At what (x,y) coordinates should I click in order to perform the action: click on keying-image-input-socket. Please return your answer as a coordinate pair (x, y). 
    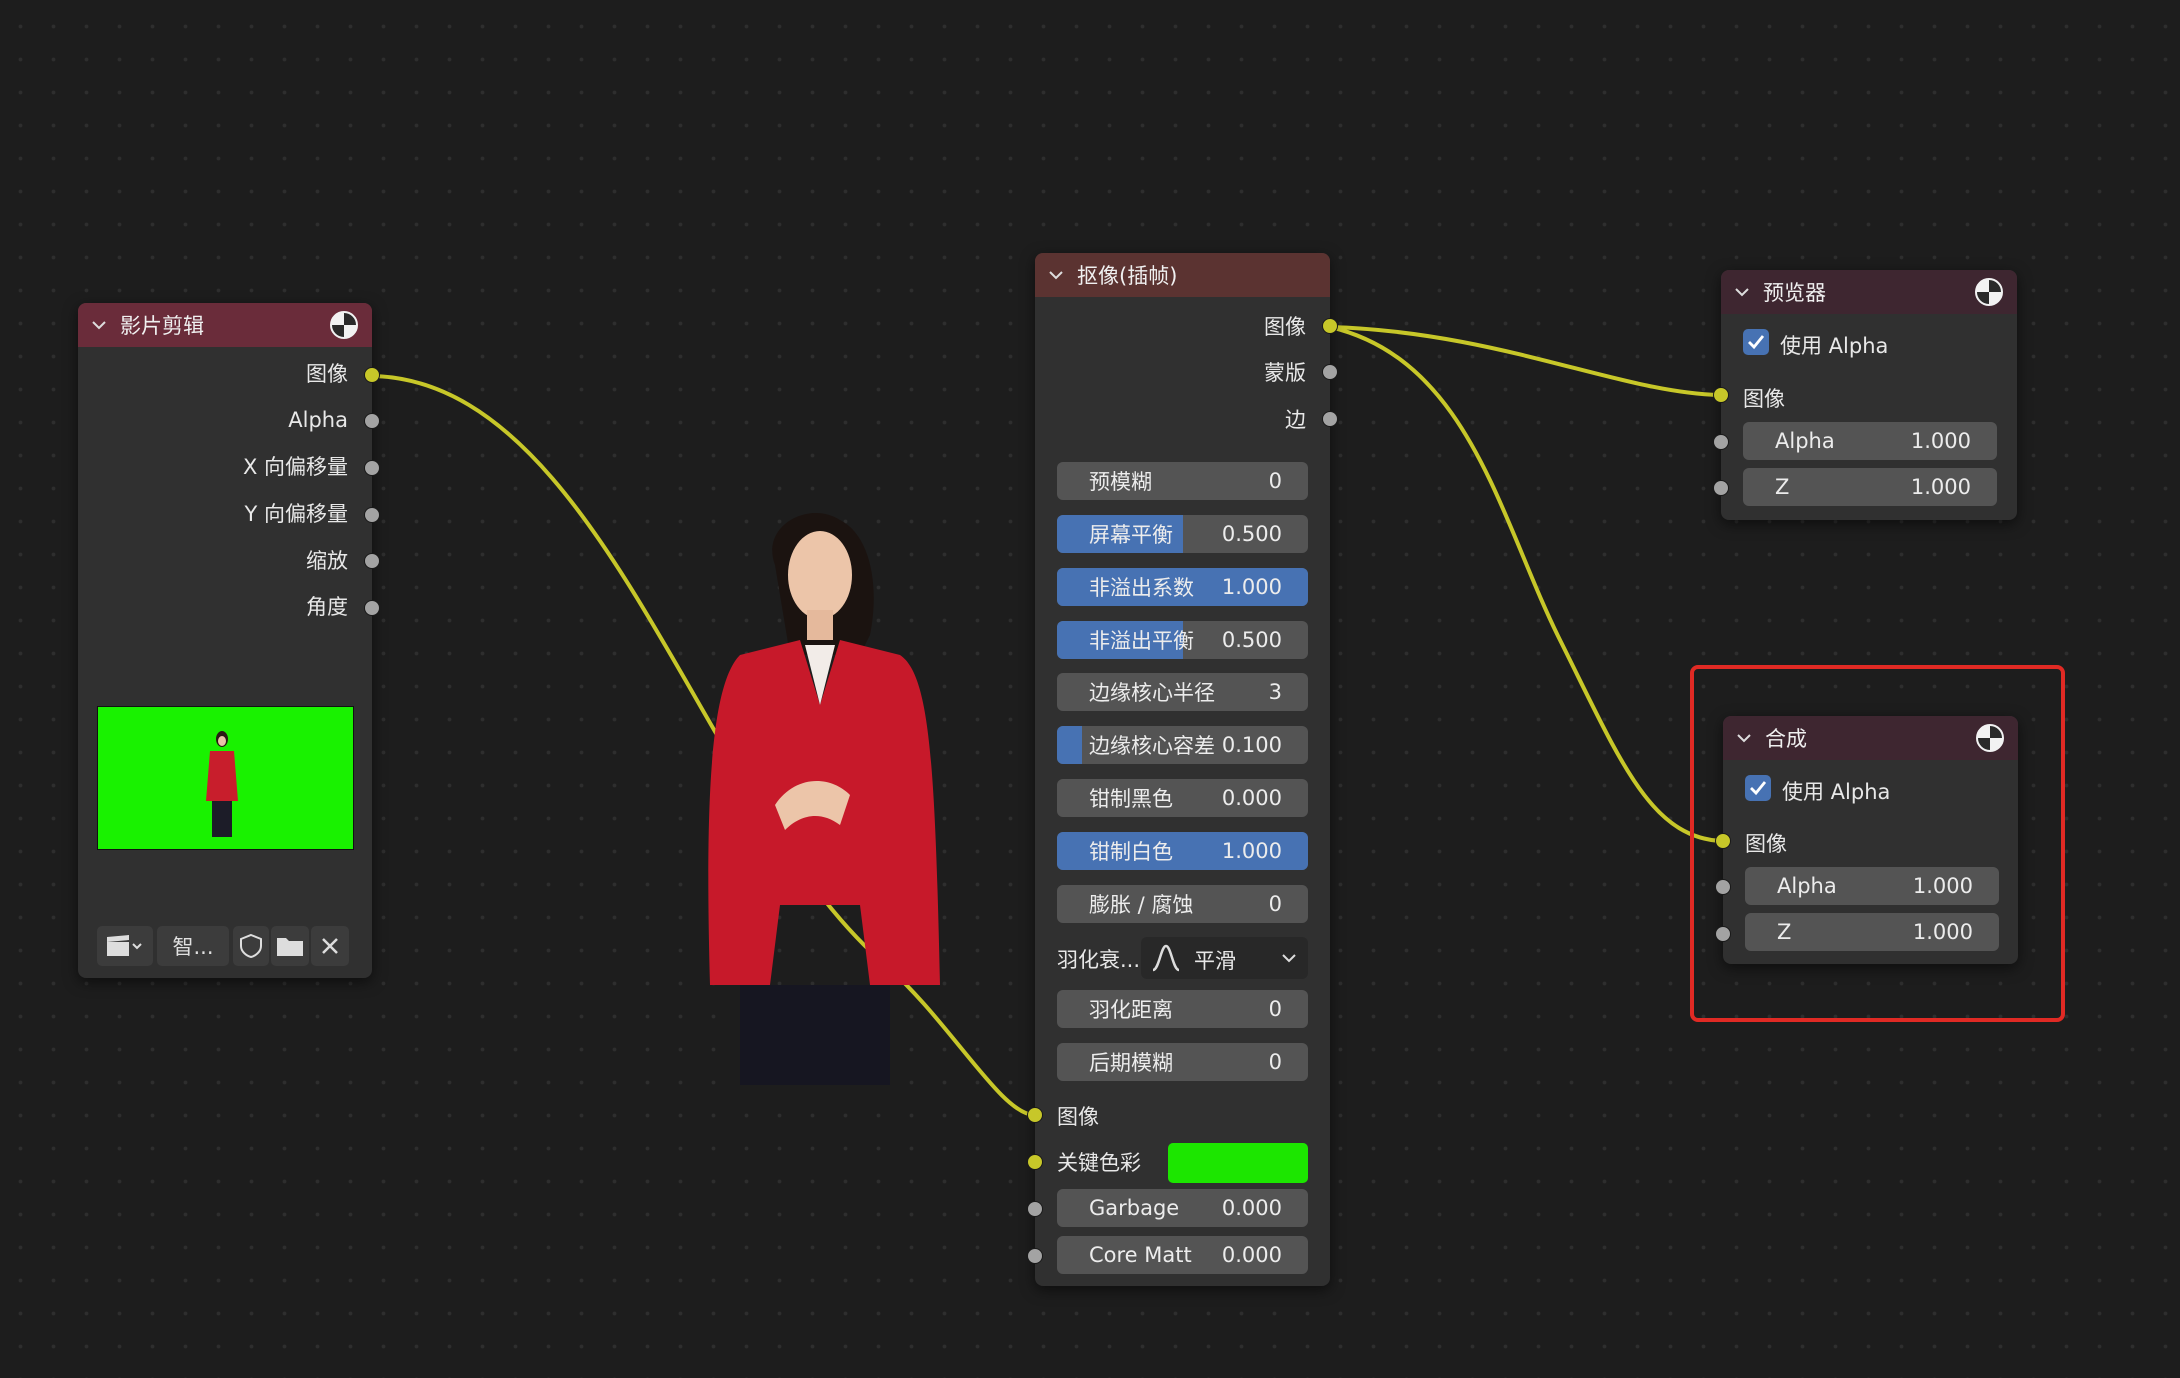
    Looking at the image, I should click on (1035, 1115).